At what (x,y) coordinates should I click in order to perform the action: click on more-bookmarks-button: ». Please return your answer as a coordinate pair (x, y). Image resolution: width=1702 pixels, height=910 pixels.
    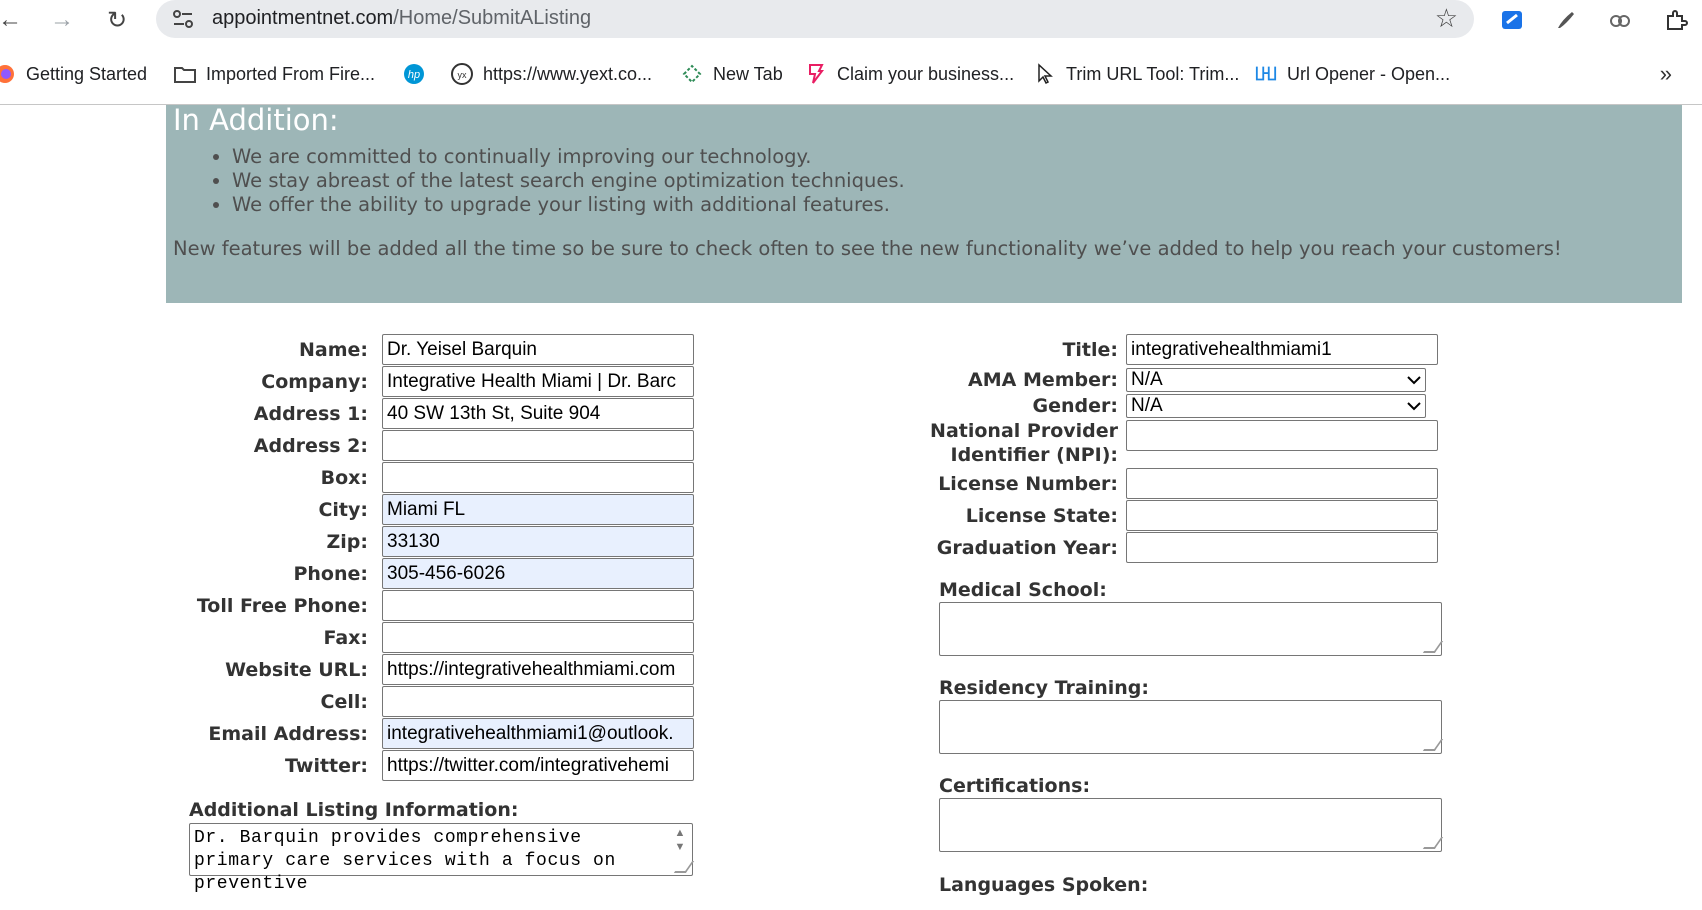
    Looking at the image, I should click on (1666, 74).